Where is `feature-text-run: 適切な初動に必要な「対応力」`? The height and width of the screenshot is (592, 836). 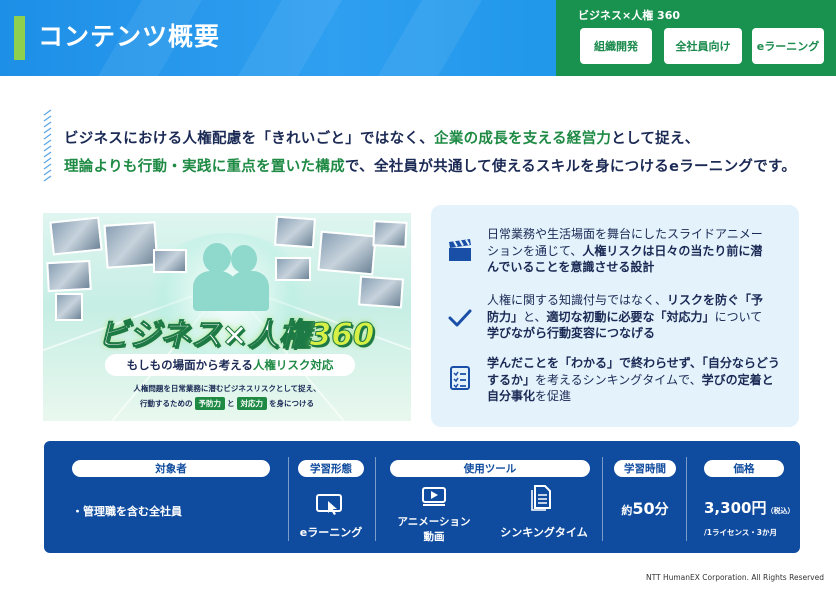
feature-text-run: 適切な初動に必要な「対応力」 is located at coordinates (630, 316).